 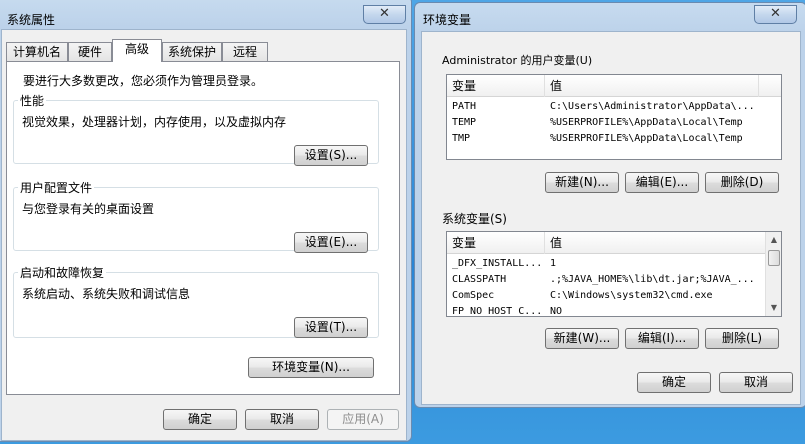 What do you see at coordinates (90, 51) in the screenshot?
I see `tab-hardware: 硬件` at bounding box center [90, 51].